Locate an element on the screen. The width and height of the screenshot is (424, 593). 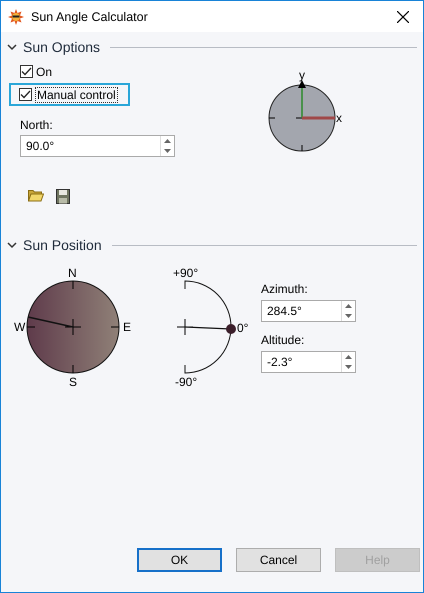
field-label: Azimuth: is located at coordinates (285, 289).